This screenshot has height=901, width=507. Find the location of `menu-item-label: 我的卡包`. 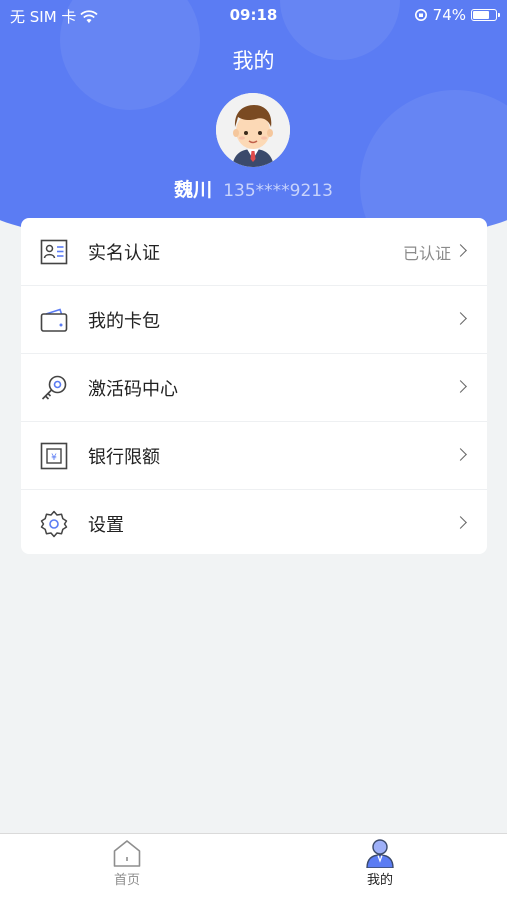

menu-item-label: 我的卡包 is located at coordinates (124, 321).